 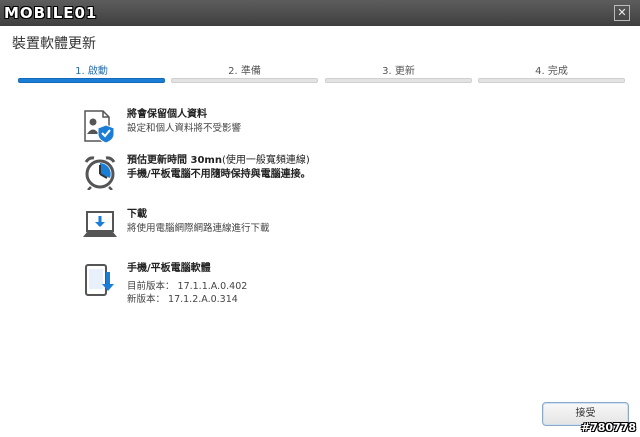 What do you see at coordinates (320, 13) in the screenshot?
I see `title-bar: MOBILE01 ✕` at bounding box center [320, 13].